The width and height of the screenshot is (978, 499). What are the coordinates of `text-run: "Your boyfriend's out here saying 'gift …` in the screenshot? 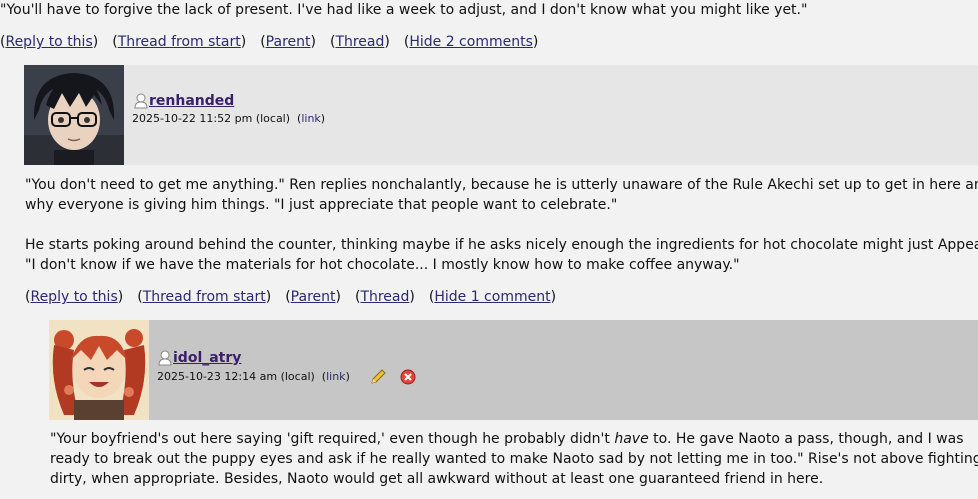 It's located at (332, 439).